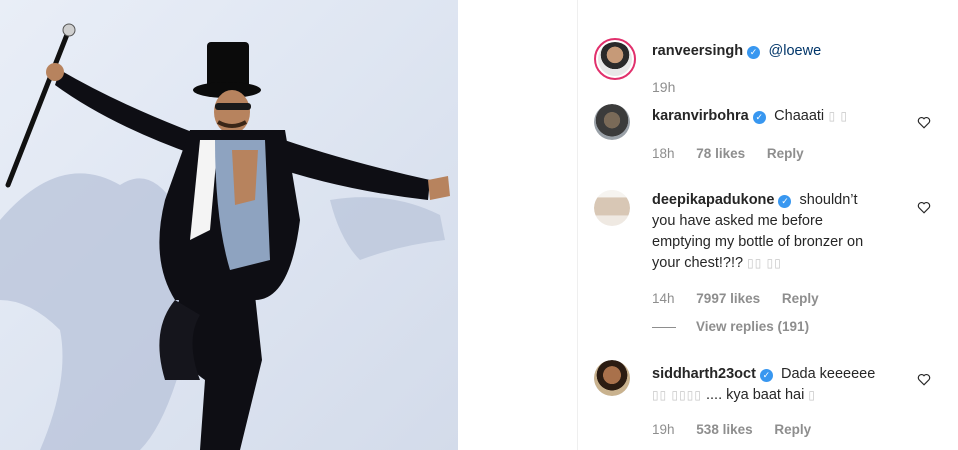 The image size is (958, 450). Describe the element at coordinates (728, 298) in the screenshot. I see `comment-likes: 7997 likes` at that location.